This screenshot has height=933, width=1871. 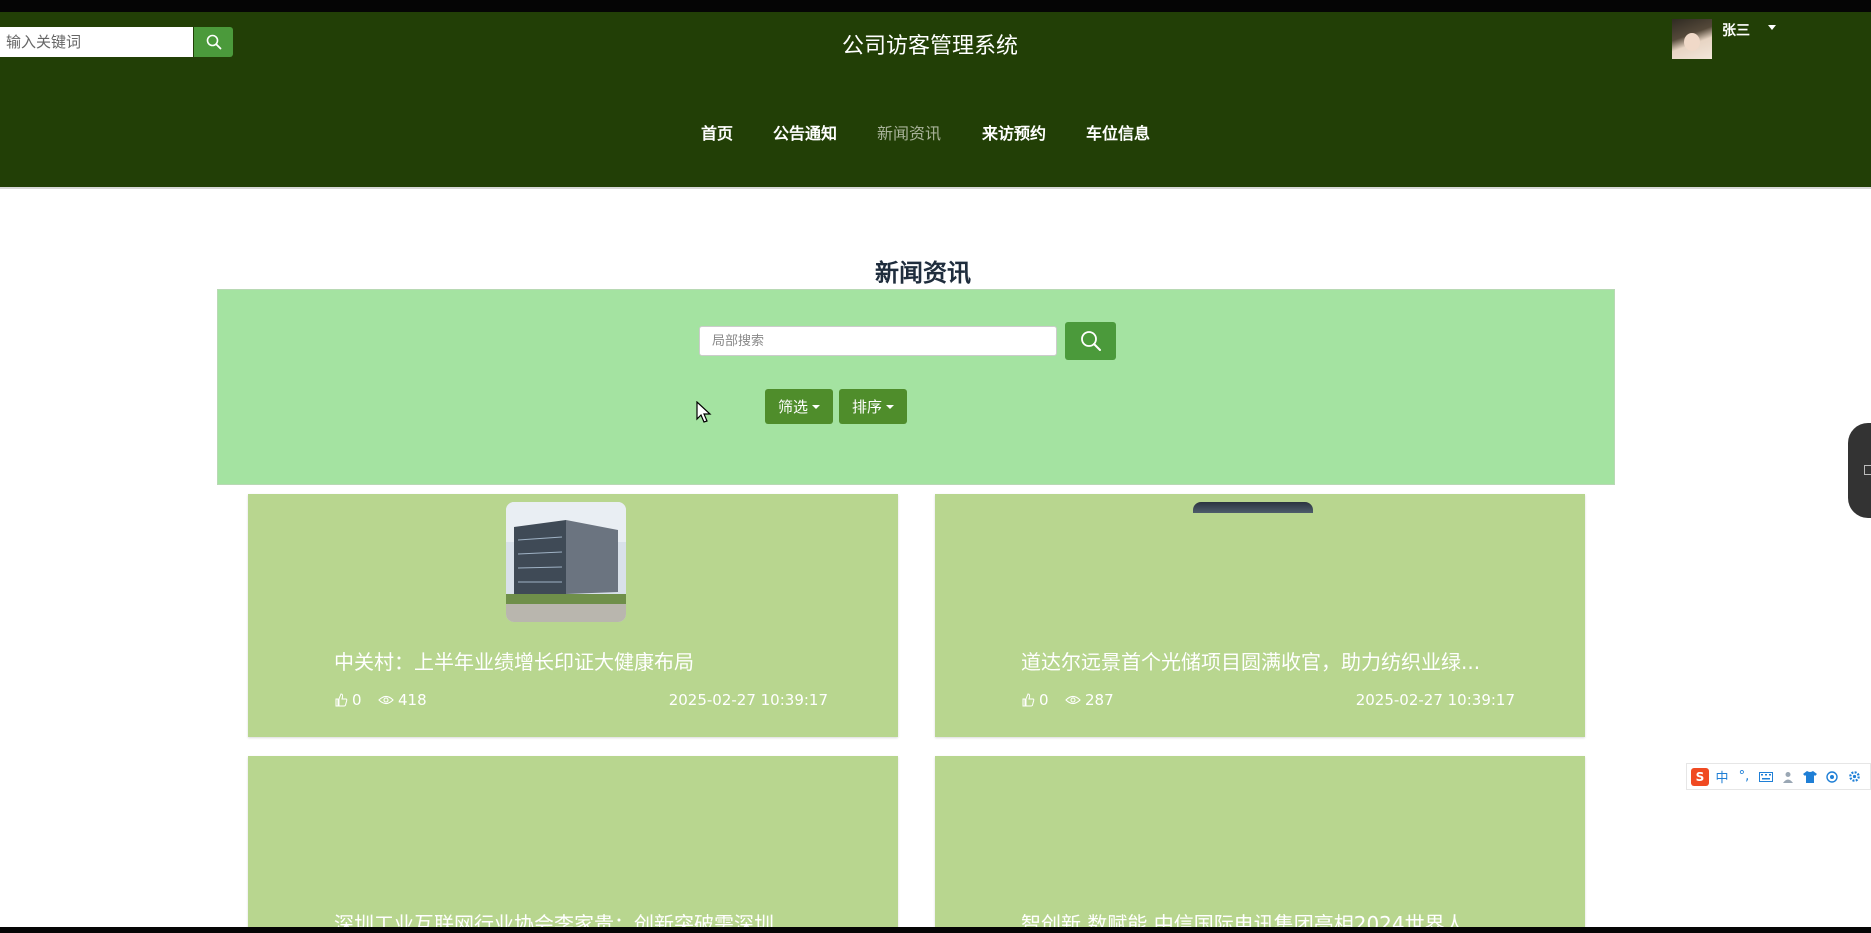 What do you see at coordinates (805, 132) in the screenshot?
I see `nav-item-notices: 公告通知` at bounding box center [805, 132].